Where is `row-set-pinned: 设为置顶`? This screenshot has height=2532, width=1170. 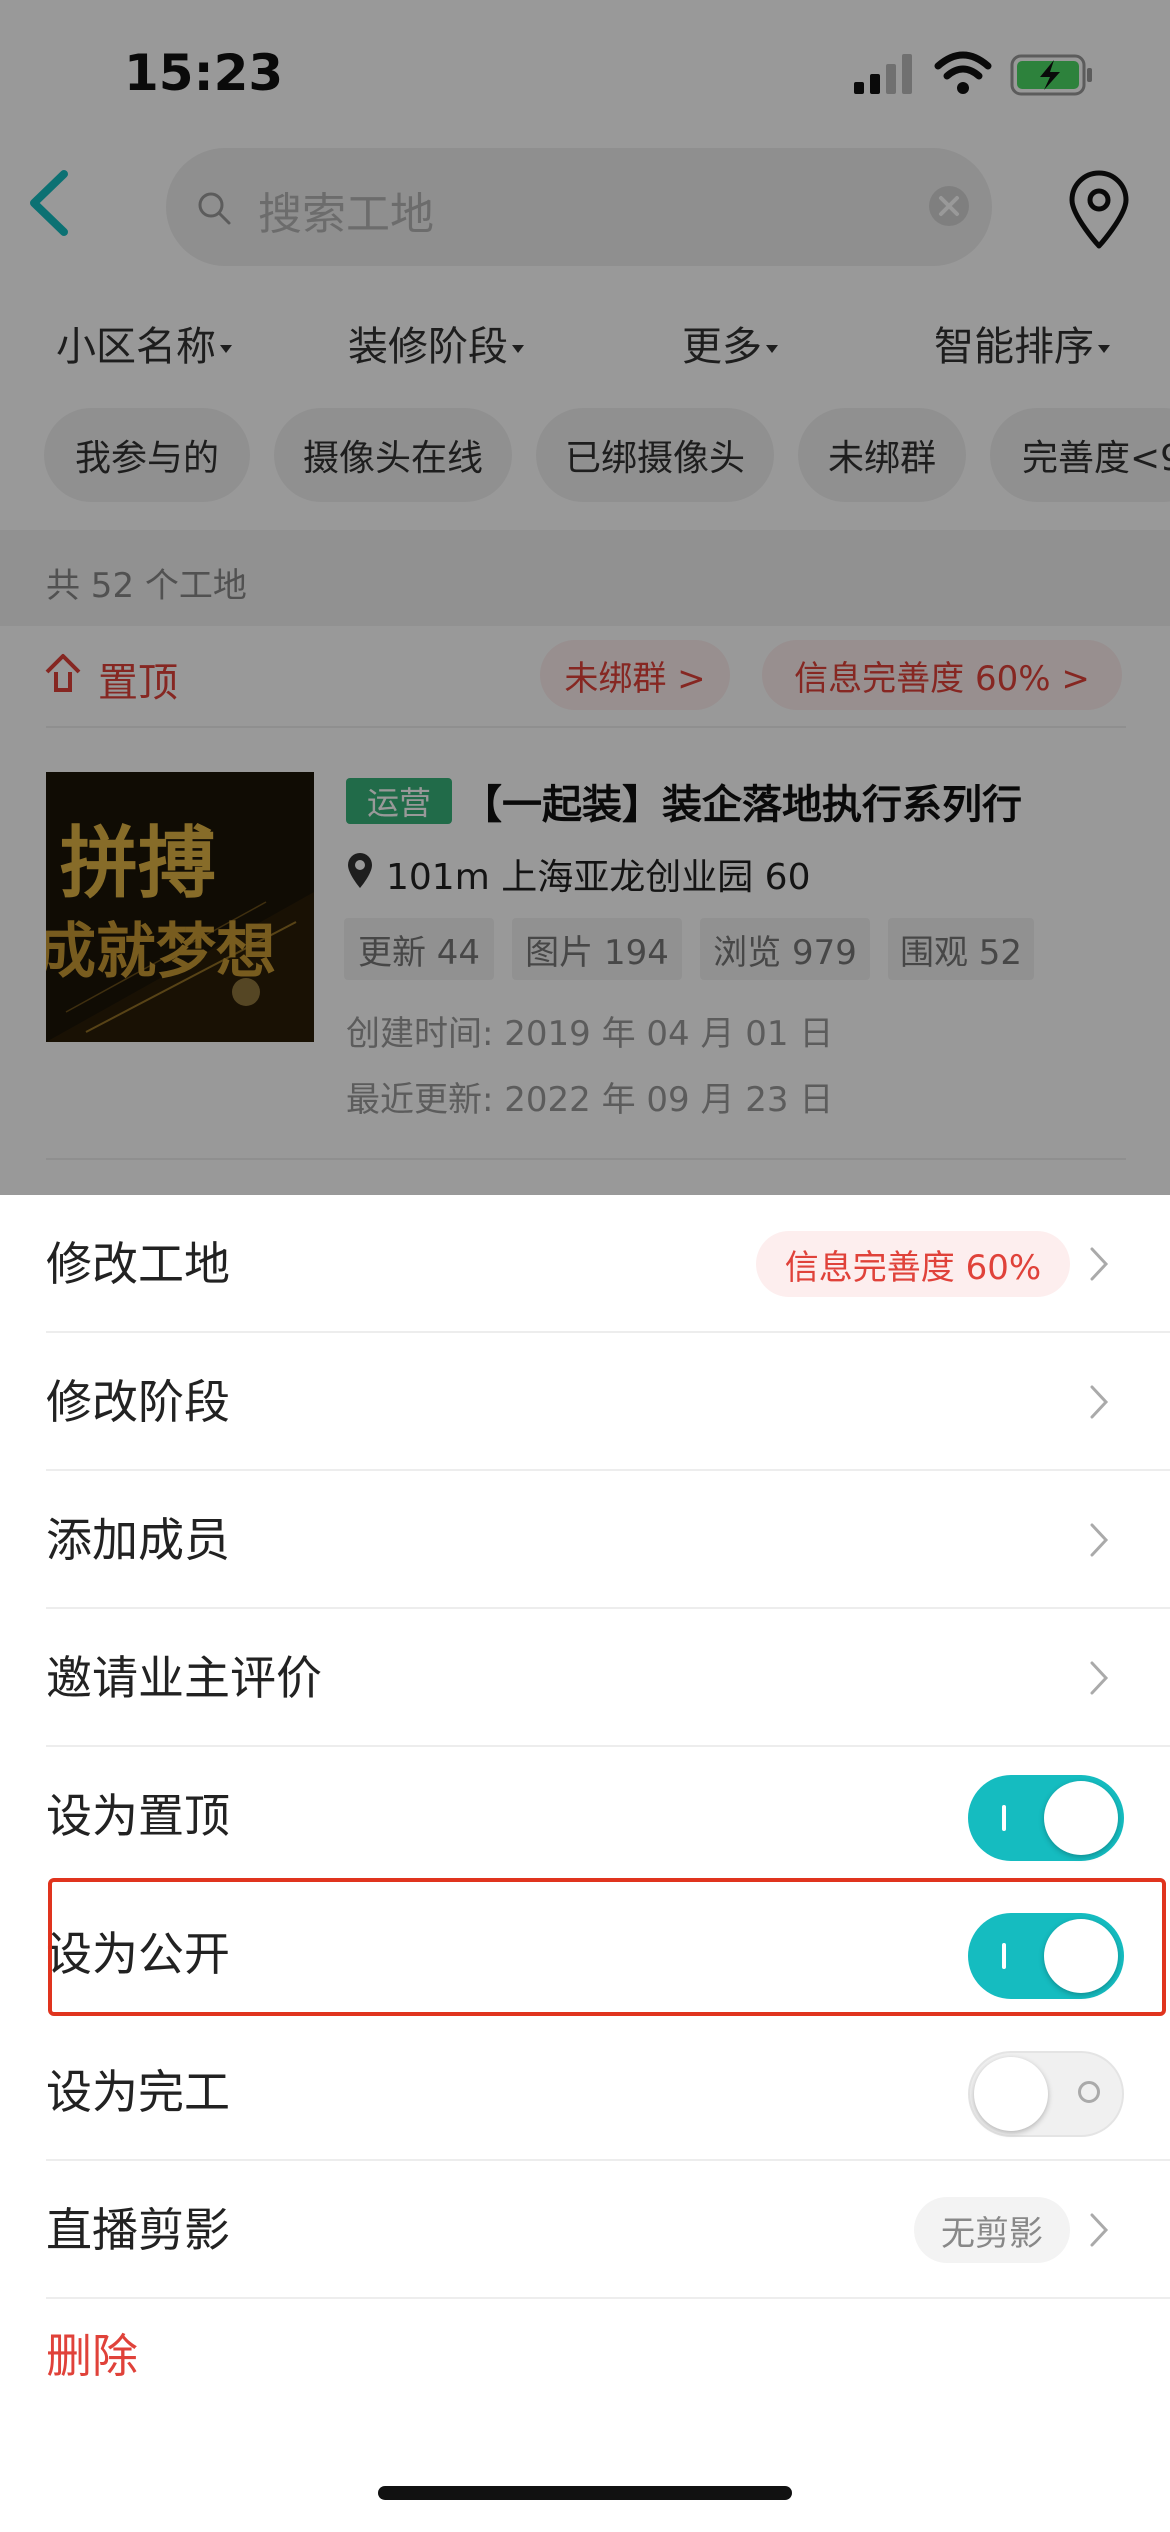 row-set-pinned: 设为置顶 is located at coordinates (585, 1816).